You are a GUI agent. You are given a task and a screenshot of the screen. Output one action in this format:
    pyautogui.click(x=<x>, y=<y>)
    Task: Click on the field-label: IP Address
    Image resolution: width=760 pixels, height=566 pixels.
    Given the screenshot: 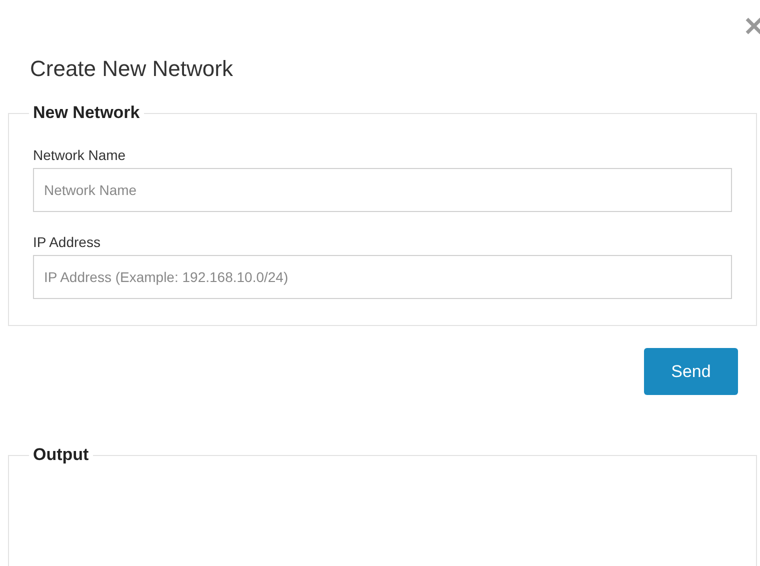 What is the action you would take?
    pyautogui.click(x=67, y=242)
    